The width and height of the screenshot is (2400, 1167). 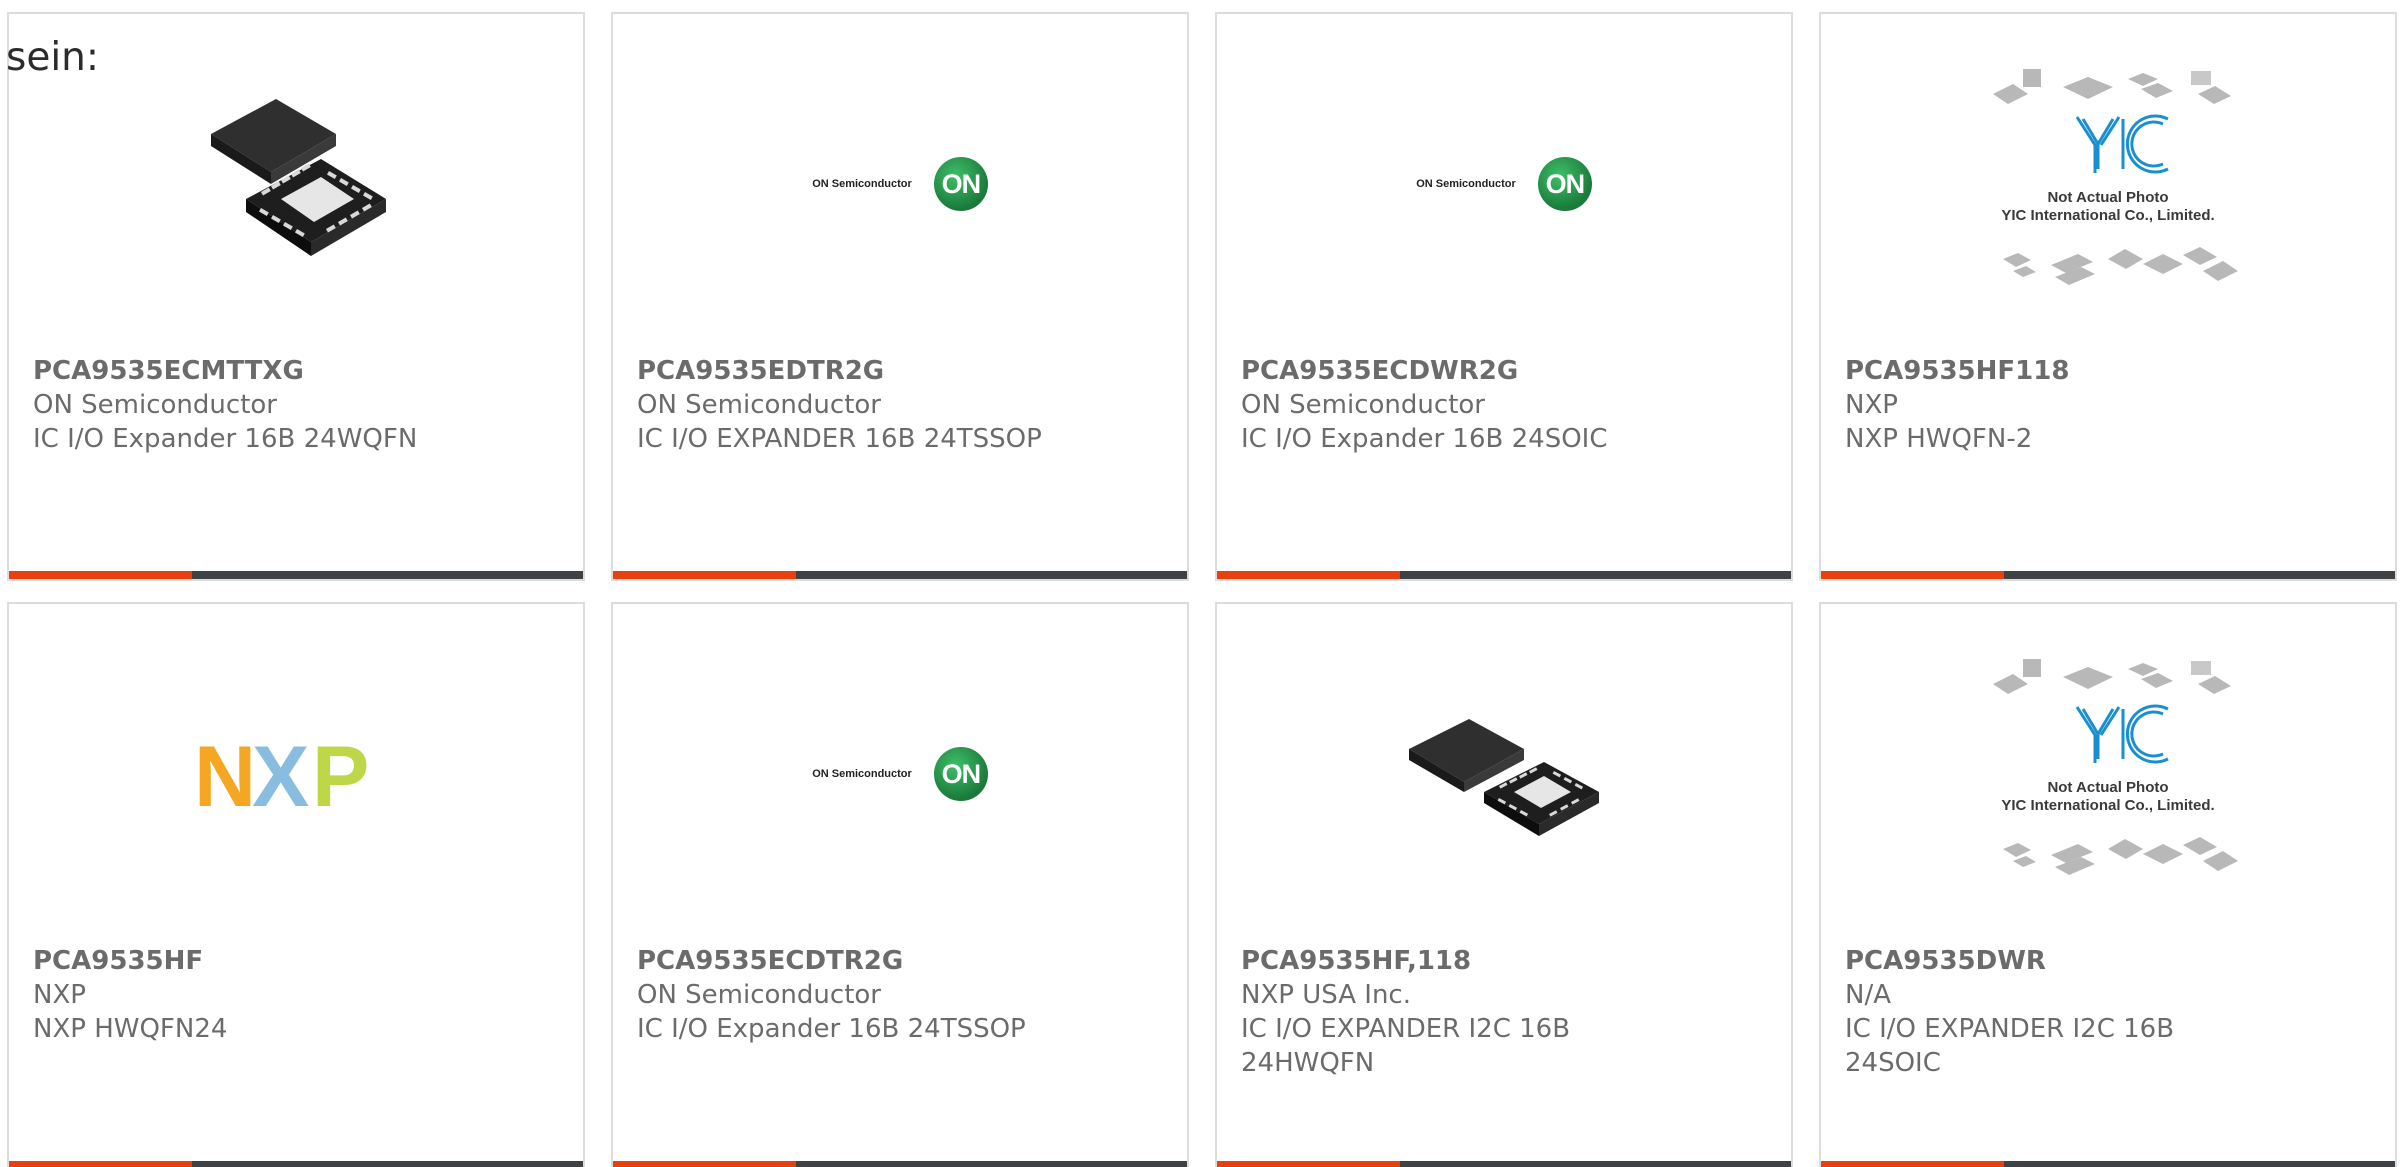 I want to click on product-image: N X P, so click(x=296, y=774).